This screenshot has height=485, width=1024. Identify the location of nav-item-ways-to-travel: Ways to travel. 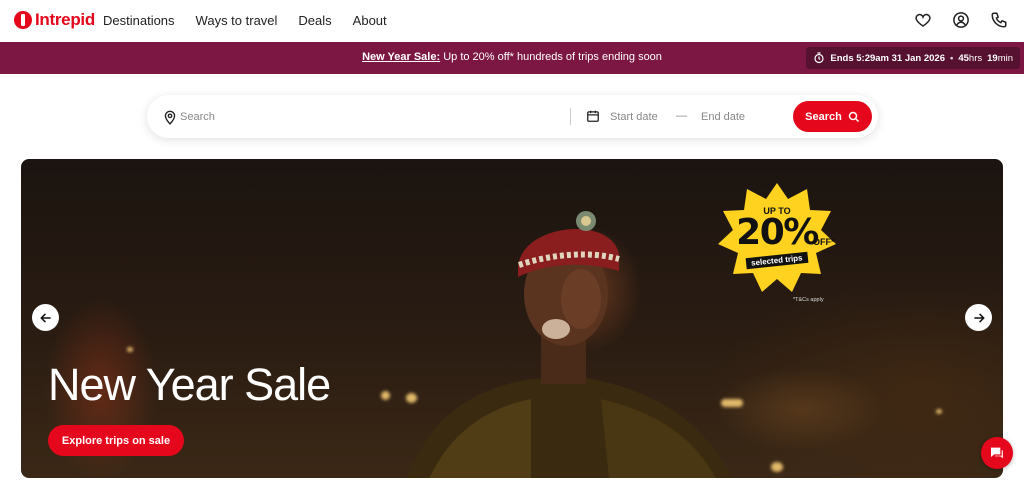
(237, 20).